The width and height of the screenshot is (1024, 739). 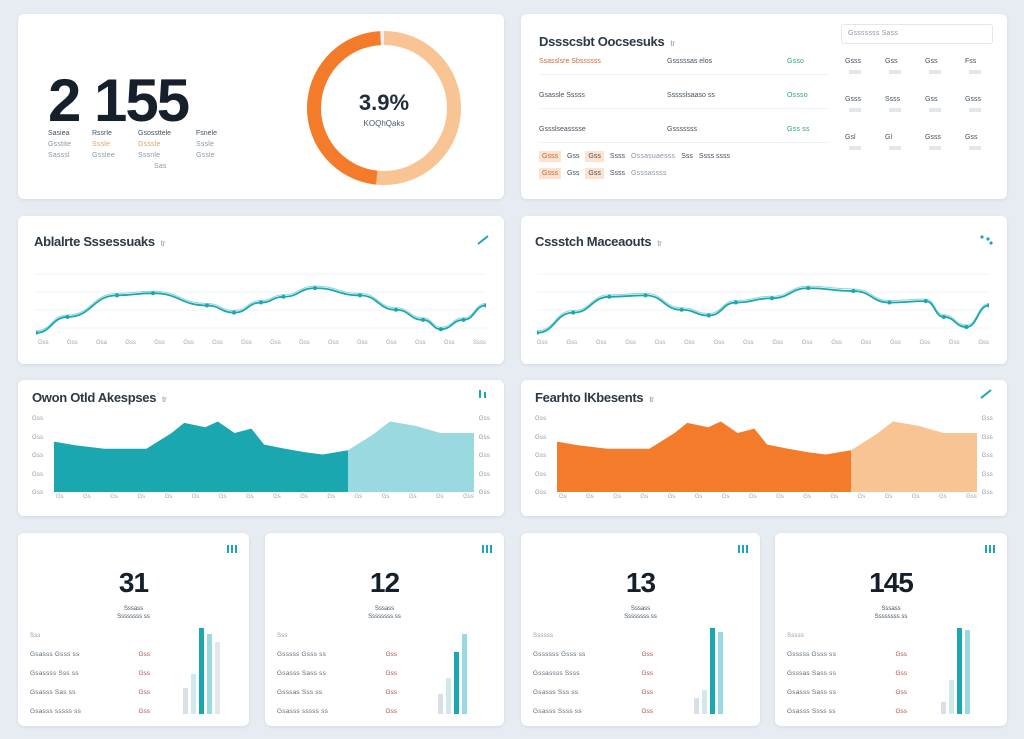 What do you see at coordinates (593, 673) in the screenshot?
I see `list-item: Gssassss Ssss Gss` at bounding box center [593, 673].